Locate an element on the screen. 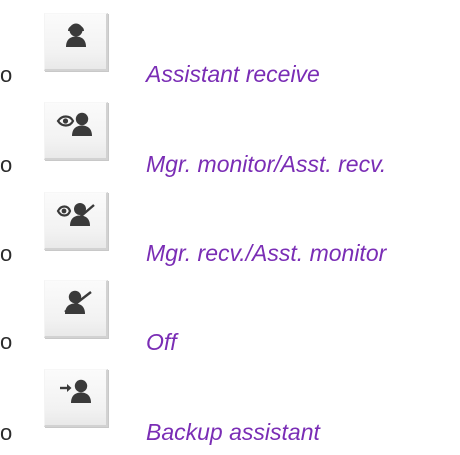 The height and width of the screenshot is (455, 460). backup-assistant-button is located at coordinates (76, 398).